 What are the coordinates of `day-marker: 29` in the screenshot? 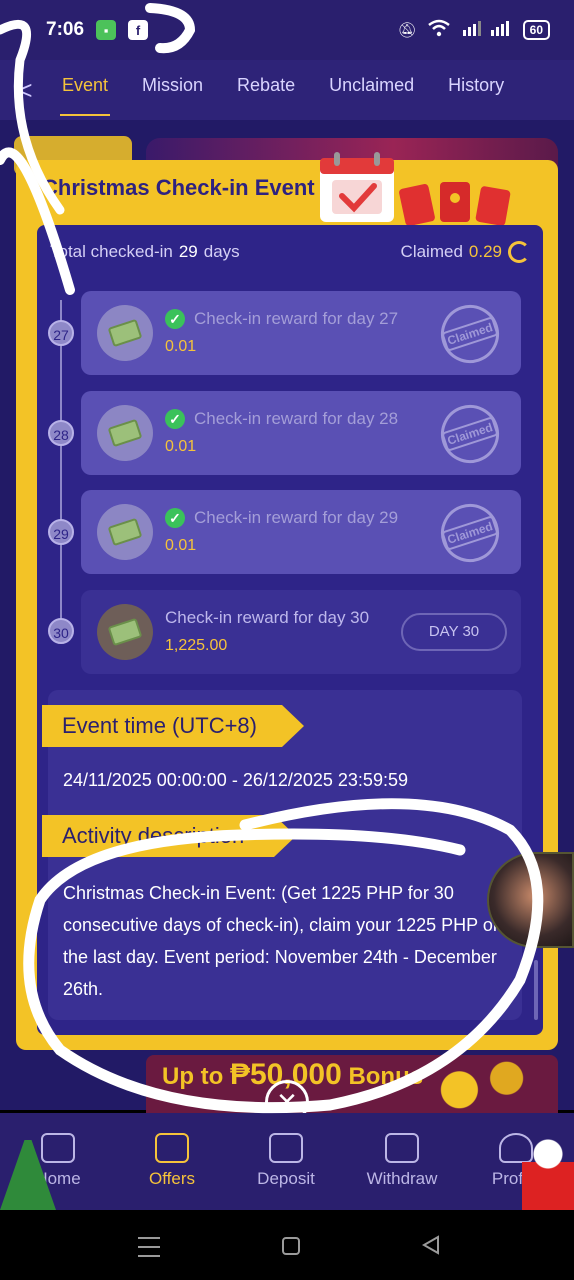 It's located at (61, 532).